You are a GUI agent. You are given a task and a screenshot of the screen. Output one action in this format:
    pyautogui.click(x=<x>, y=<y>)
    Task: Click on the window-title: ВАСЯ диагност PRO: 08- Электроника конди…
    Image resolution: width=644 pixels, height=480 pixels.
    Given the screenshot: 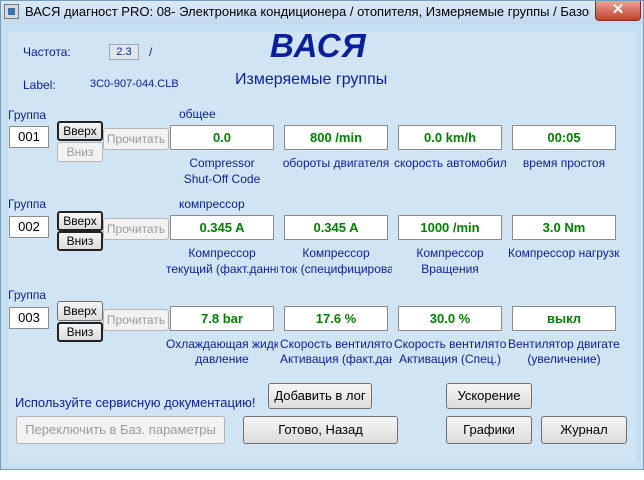 What is the action you would take?
    pyautogui.click(x=307, y=11)
    